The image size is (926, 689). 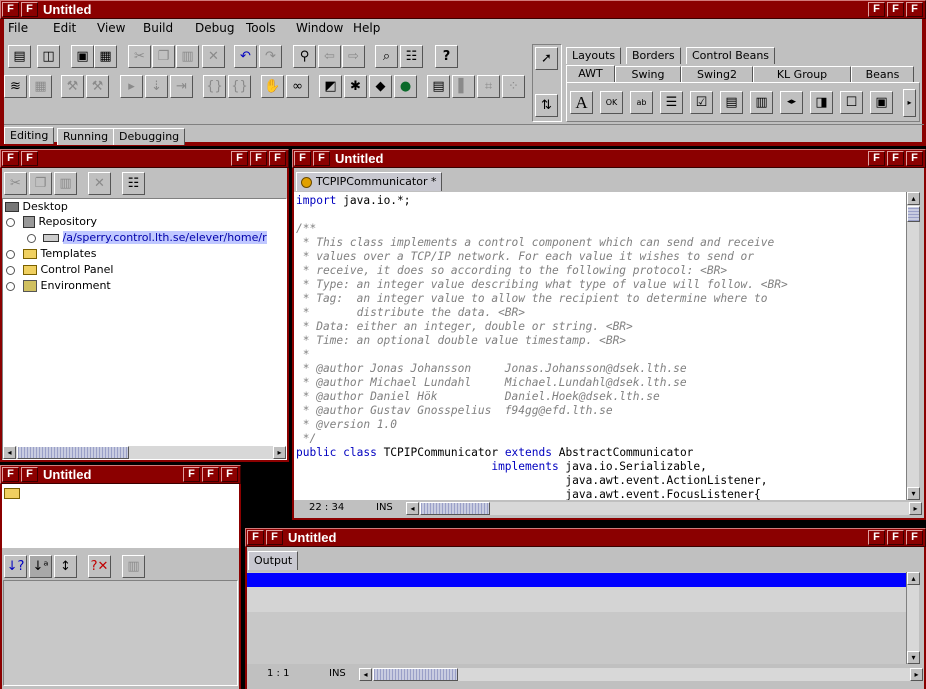 I want to click on menu-window: Window, so click(x=319, y=28).